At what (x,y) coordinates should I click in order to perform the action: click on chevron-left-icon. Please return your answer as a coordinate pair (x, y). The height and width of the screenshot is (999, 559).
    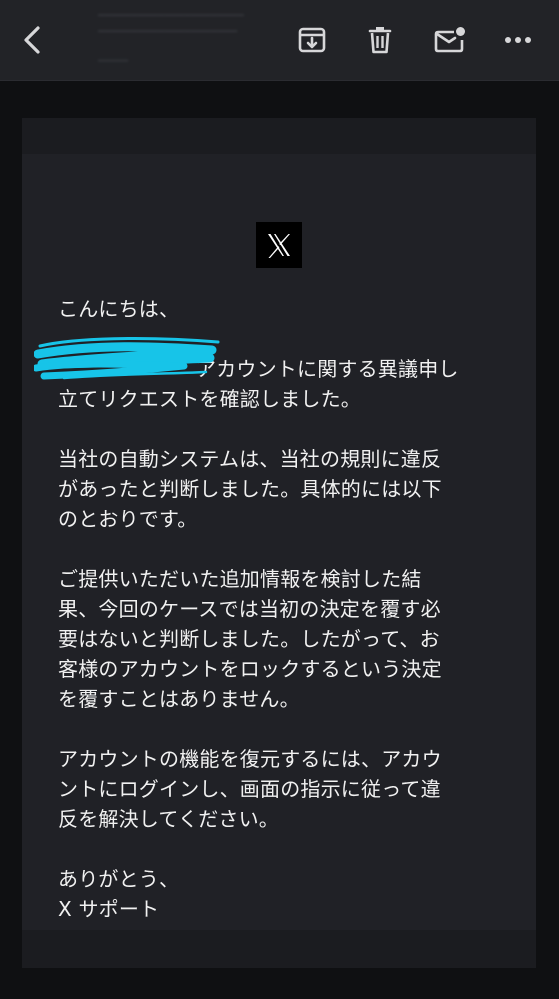
    Looking at the image, I should click on (32, 40).